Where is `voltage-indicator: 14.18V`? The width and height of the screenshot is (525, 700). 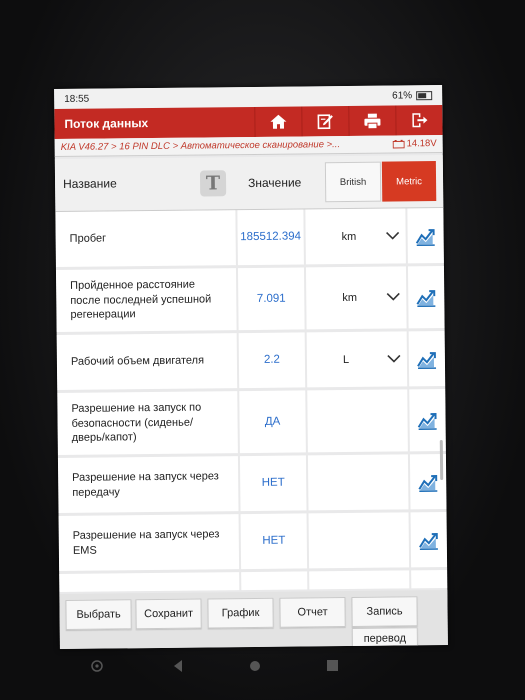
voltage-indicator: 14.18V is located at coordinates (414, 144).